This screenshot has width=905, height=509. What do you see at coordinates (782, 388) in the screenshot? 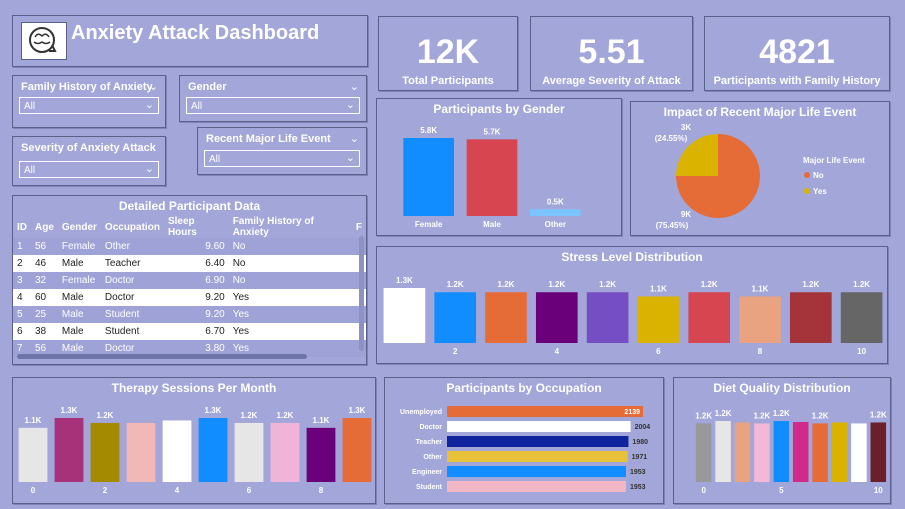
I see `chart-title: Diet Quality Distribution` at bounding box center [782, 388].